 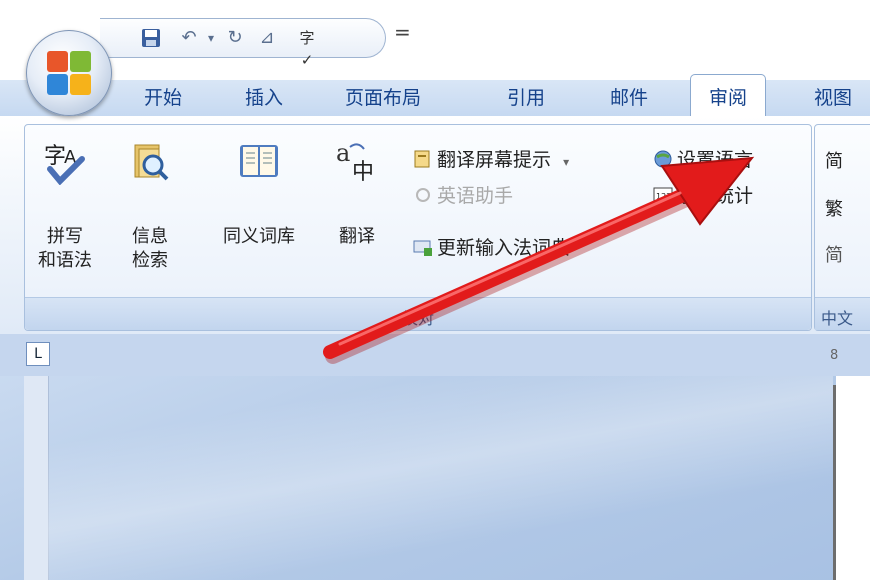 What do you see at coordinates (151, 38) in the screenshot?
I see `save-icon` at bounding box center [151, 38].